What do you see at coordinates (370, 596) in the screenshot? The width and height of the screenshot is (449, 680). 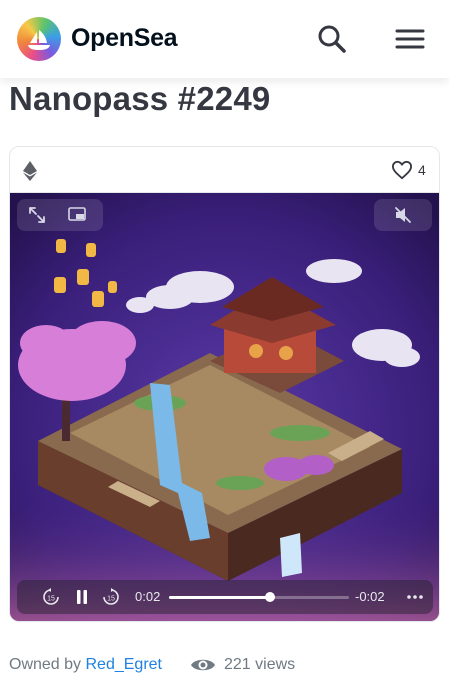 I see `remaining-time: -0:02` at bounding box center [370, 596].